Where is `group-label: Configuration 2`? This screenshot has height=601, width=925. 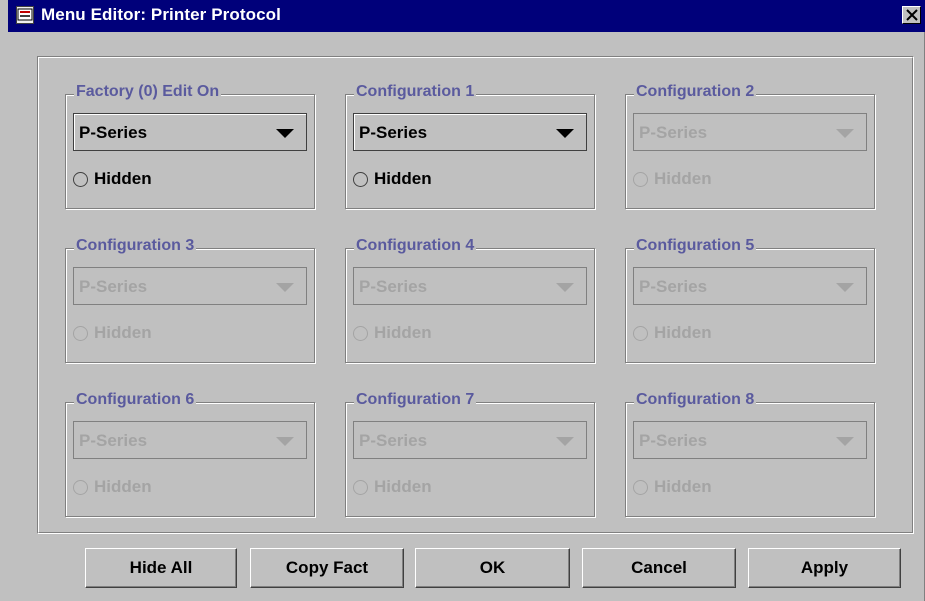
group-label: Configuration 2 is located at coordinates (695, 92).